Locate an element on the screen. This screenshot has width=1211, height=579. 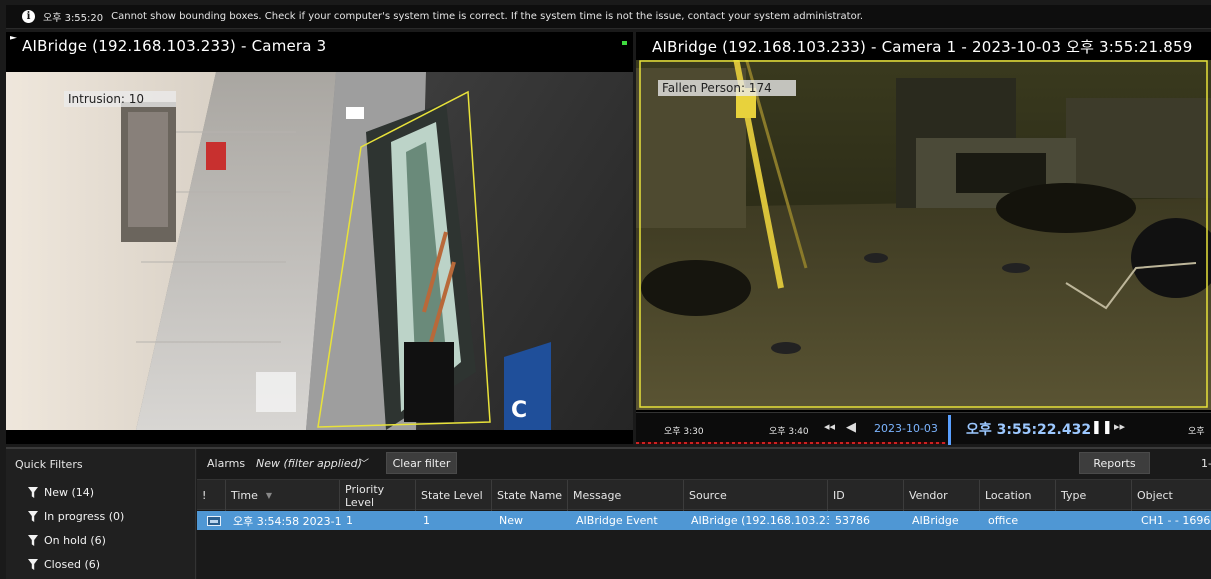
intrusion-label: Intrusion: 10 is located at coordinates (120, 99).